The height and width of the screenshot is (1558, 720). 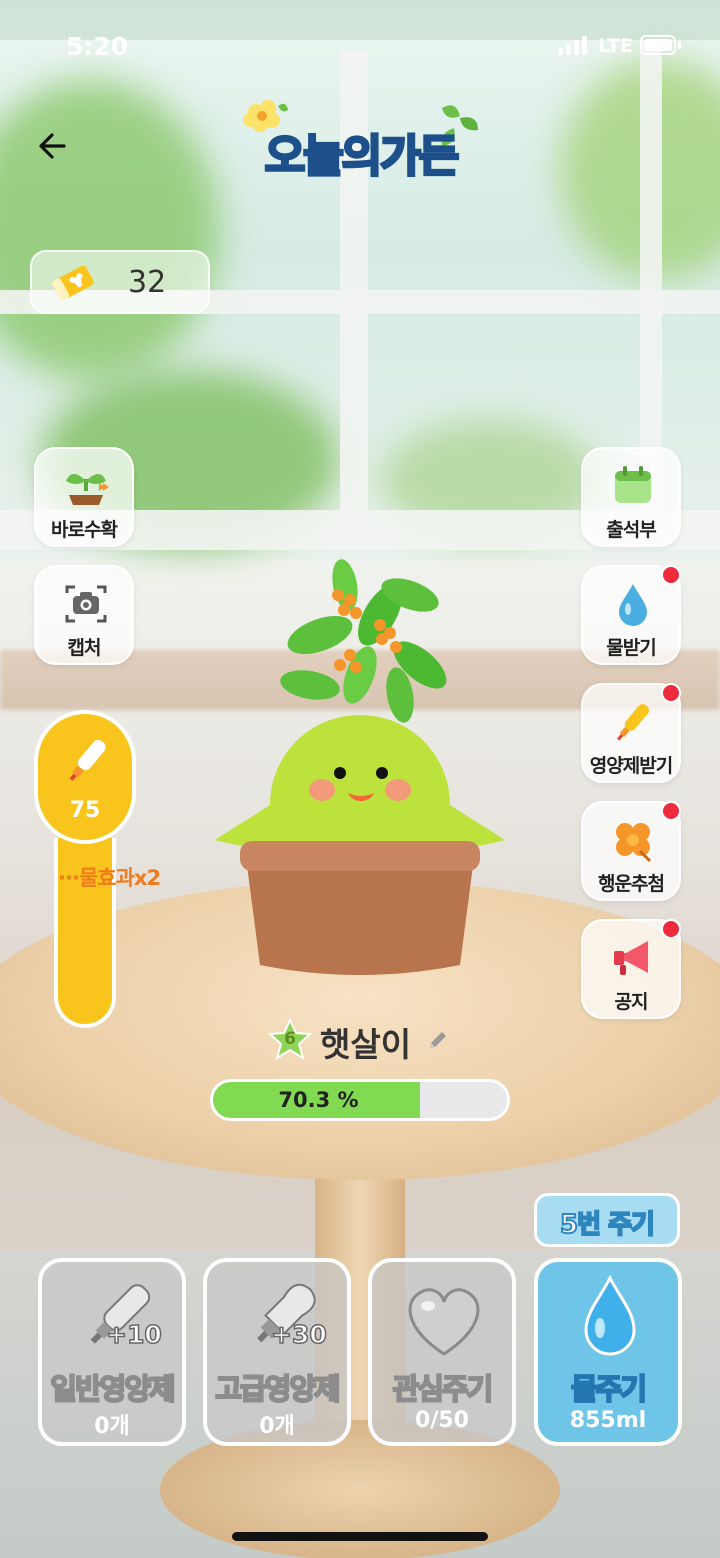 I want to click on receive-nutrient-button: 영양제받기, so click(x=631, y=733).